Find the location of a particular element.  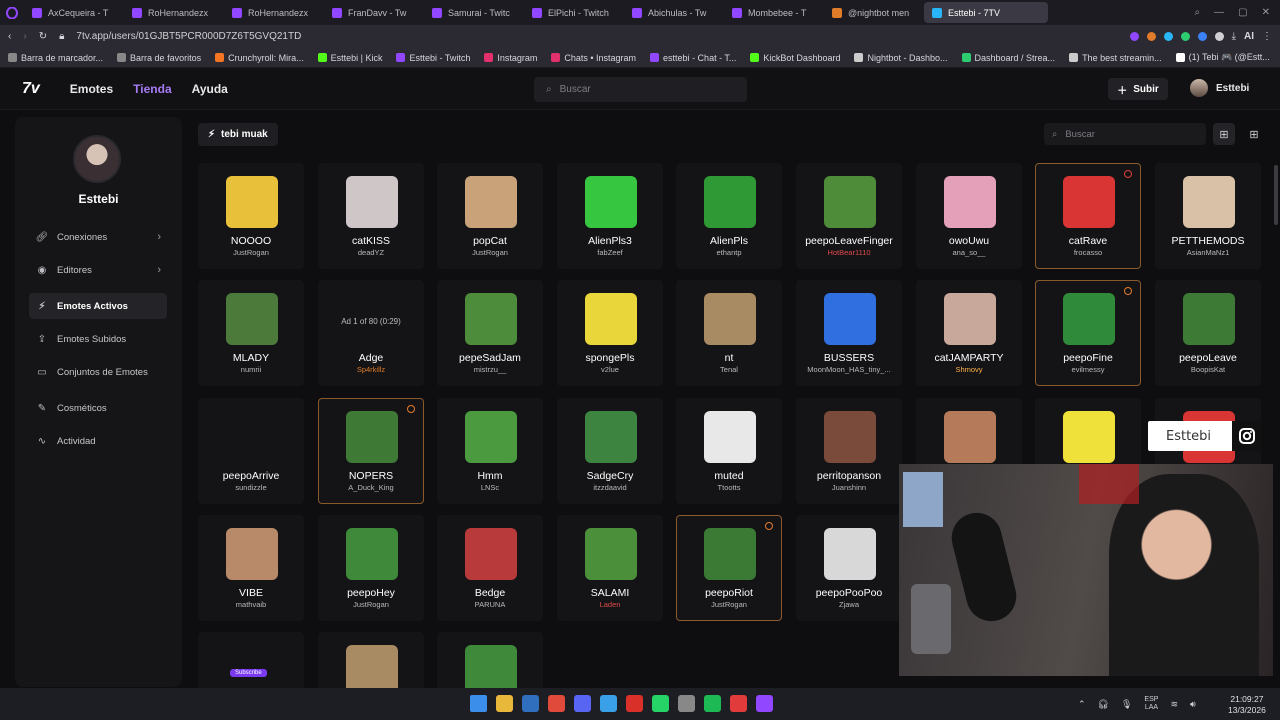

menu-icon: ⋮ is located at coordinates (1267, 36).